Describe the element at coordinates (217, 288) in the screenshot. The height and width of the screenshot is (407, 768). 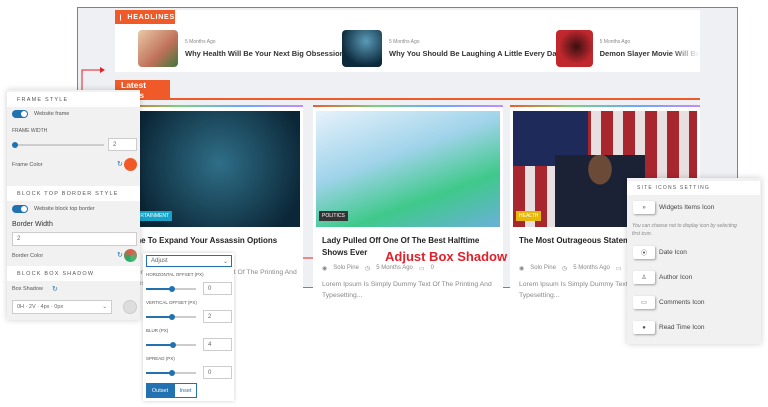
I see `horizontal-offset-input: 0` at that location.